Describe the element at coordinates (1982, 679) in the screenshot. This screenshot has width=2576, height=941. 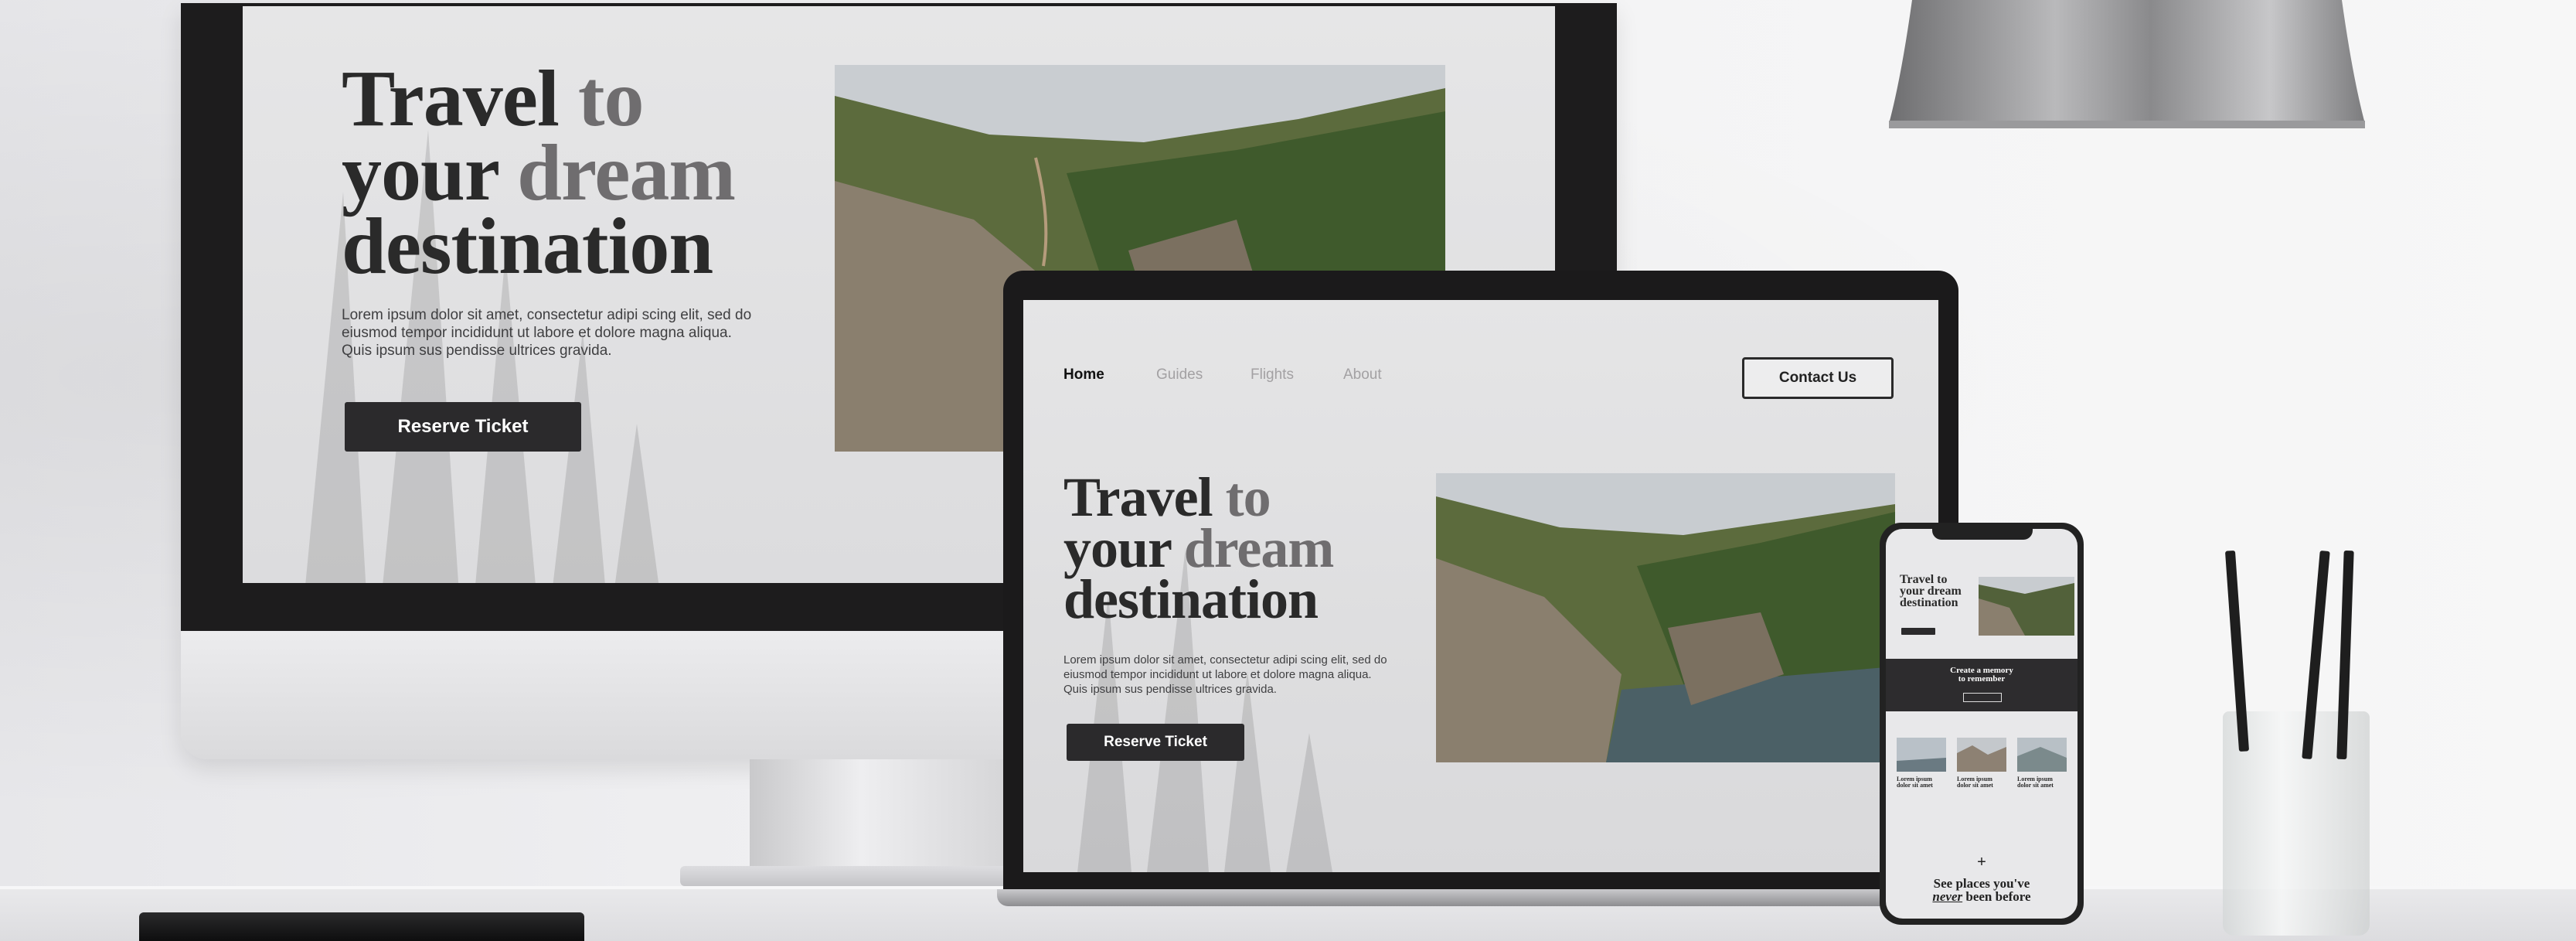
I see `phone-banner-title-line: to remember` at that location.